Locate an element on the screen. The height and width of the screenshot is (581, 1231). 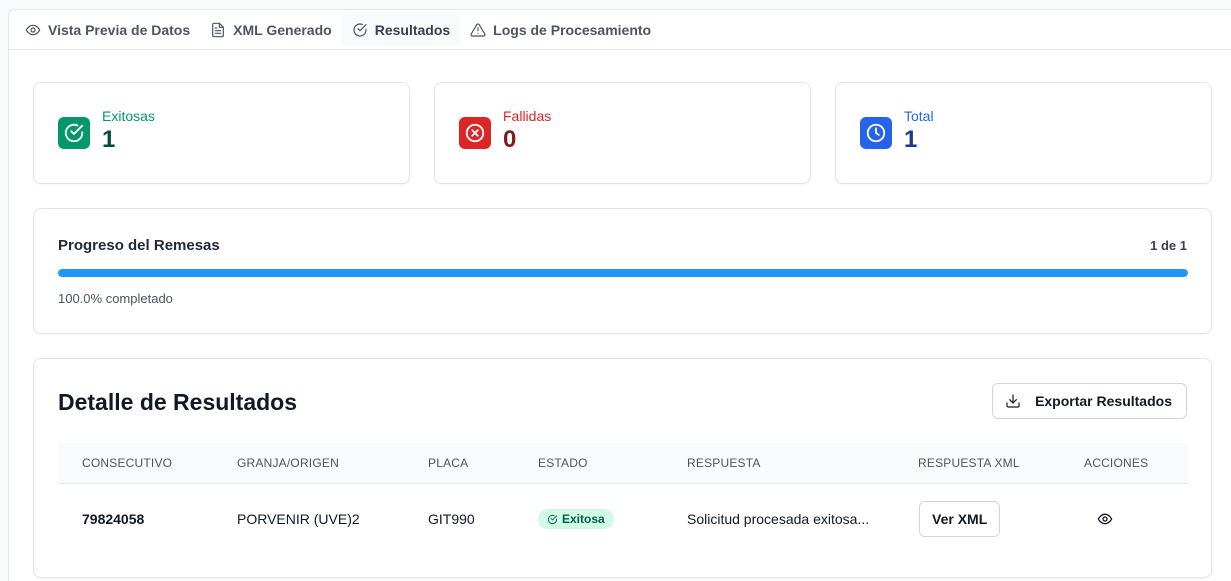
progress-bar-fill is located at coordinates (623, 273).